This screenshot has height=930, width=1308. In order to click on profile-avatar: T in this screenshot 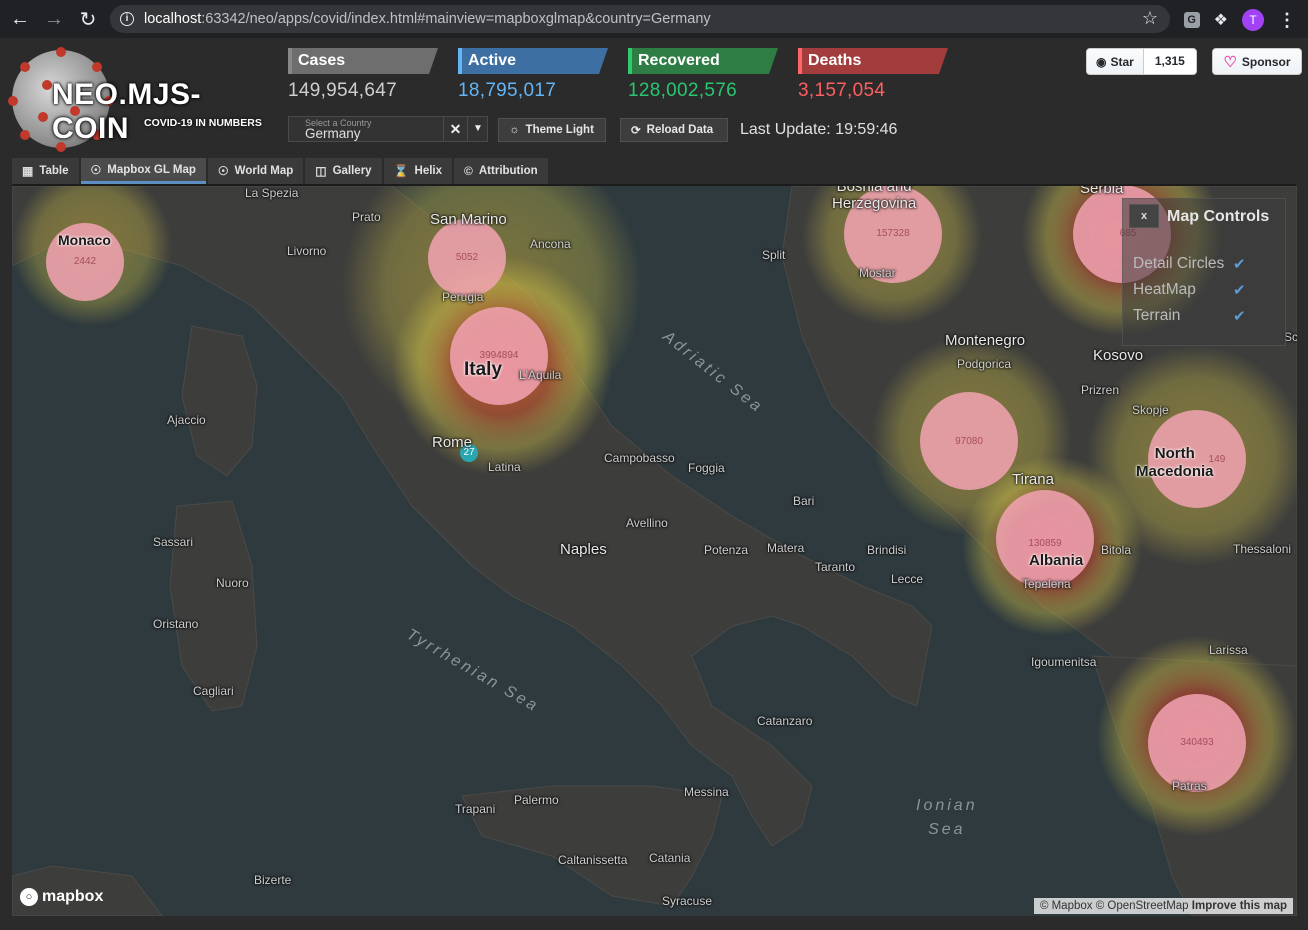, I will do `click(1253, 20)`.